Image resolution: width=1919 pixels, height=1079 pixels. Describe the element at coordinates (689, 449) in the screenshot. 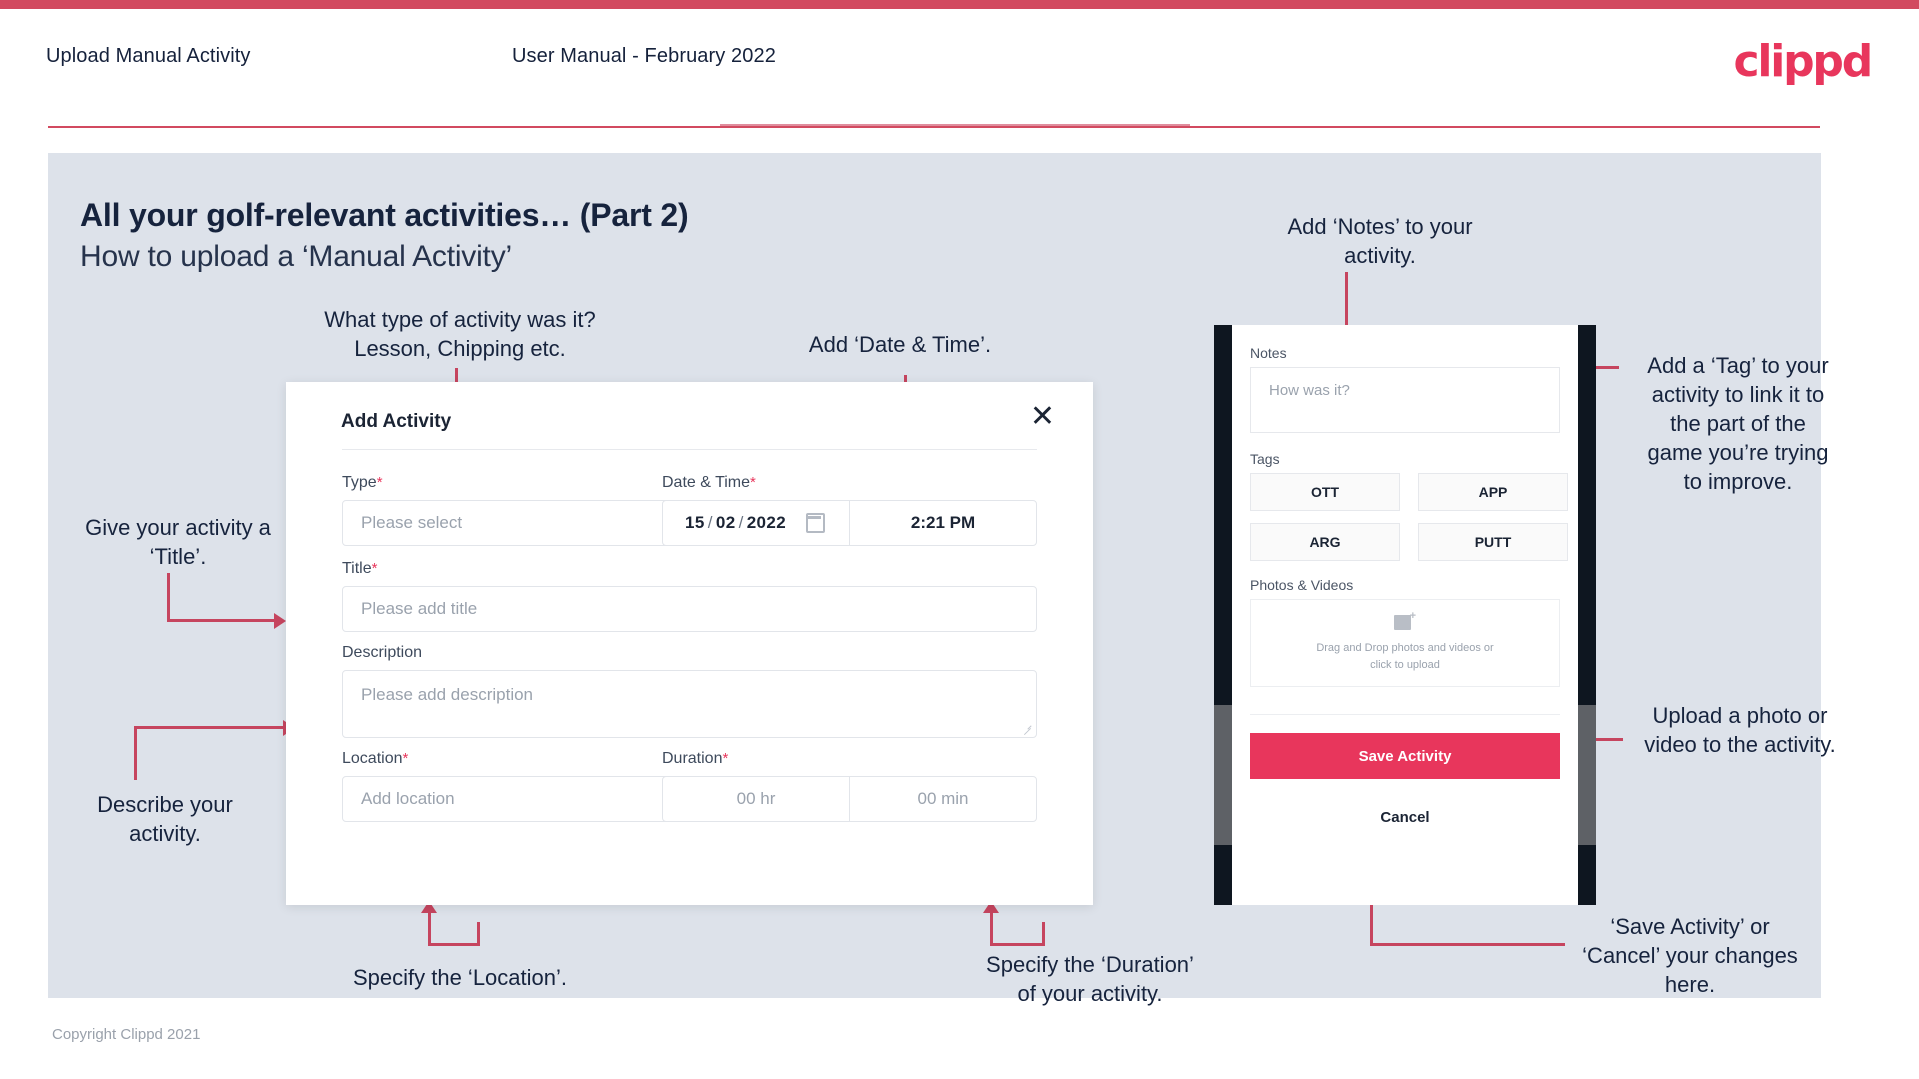

I see `dialog-divider` at that location.